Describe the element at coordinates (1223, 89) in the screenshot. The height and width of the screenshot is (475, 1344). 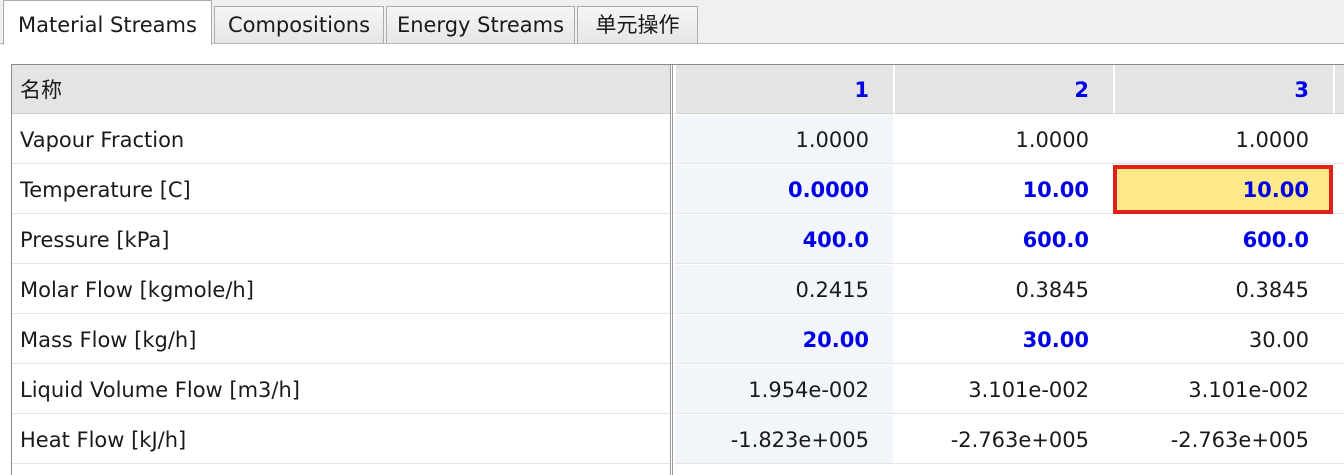
I see `stream-column-header: 3` at that location.